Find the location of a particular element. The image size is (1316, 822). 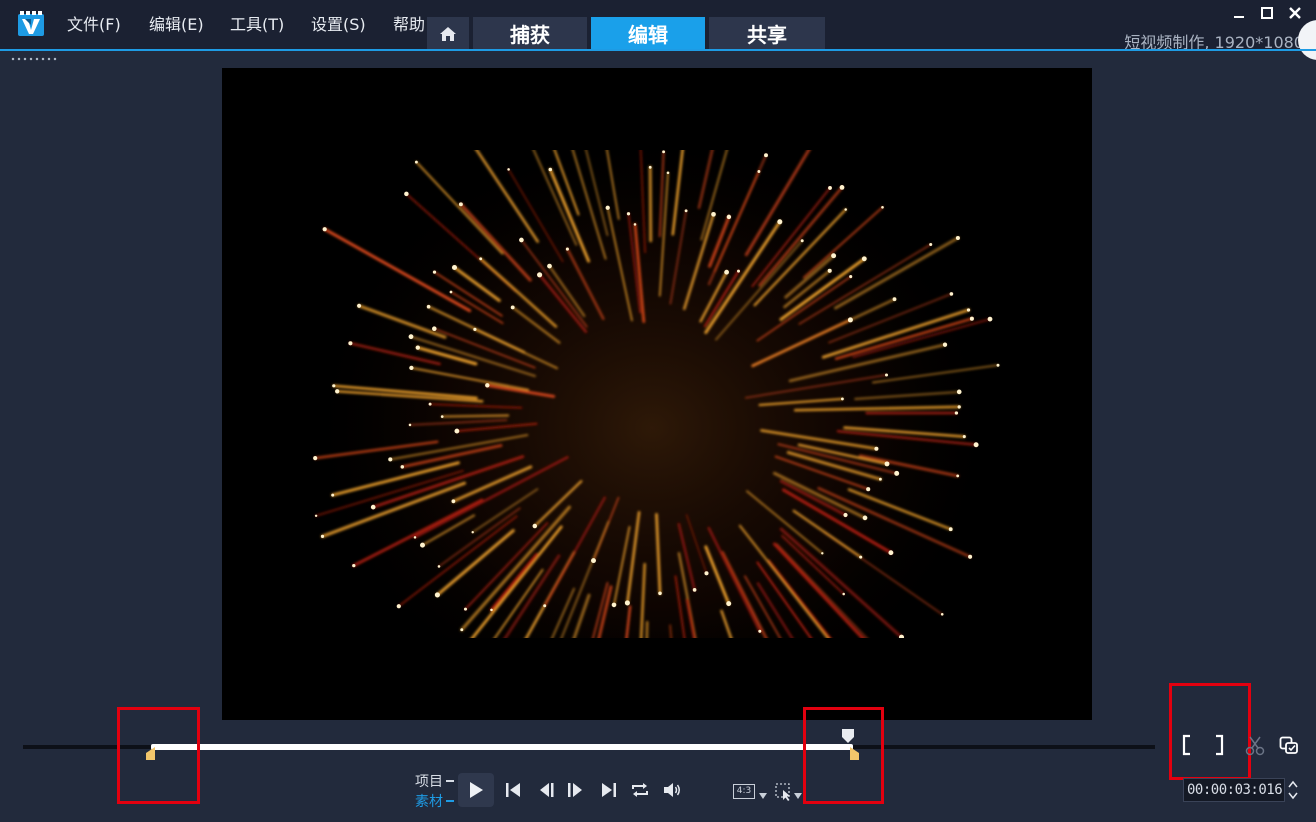

tab-home is located at coordinates (448, 33).